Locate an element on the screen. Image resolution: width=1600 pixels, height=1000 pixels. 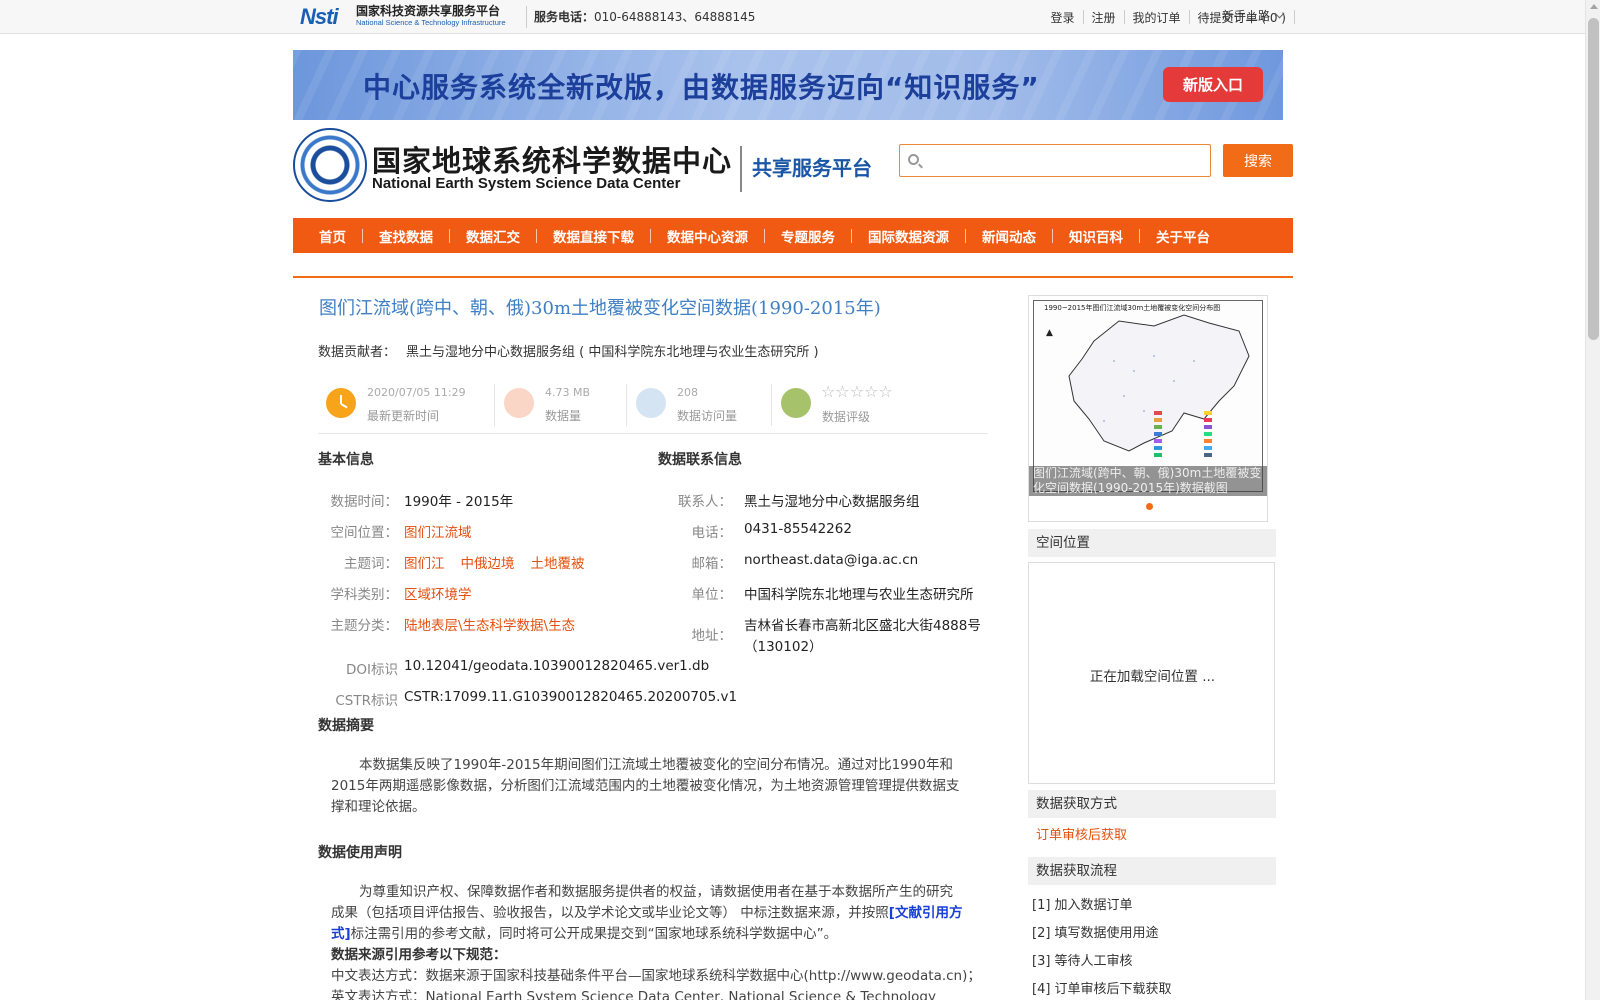
announcement-banner: 中心服务系统全新改版，由数据服务迈向“知识服务” 新版入口 is located at coordinates (788, 85).